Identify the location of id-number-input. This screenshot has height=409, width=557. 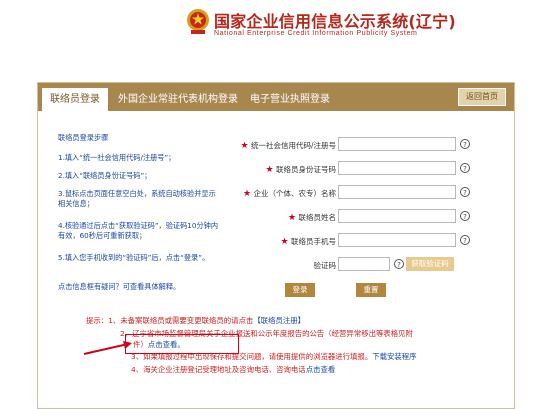
(397, 168).